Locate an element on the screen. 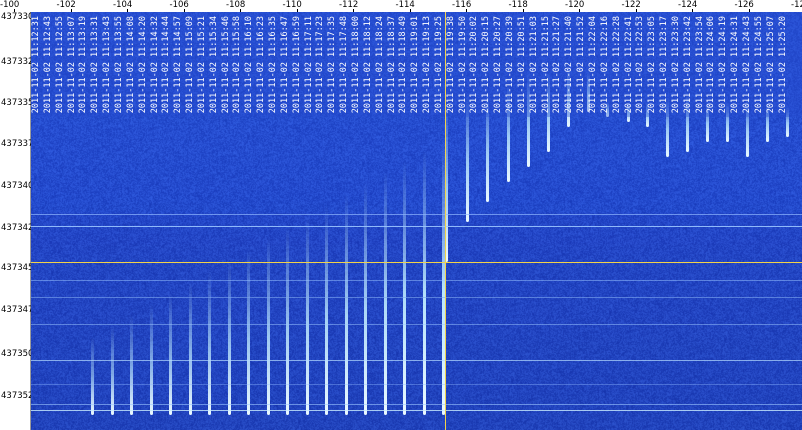 This screenshot has width=802, height=430. timestamp-label: 2011-11-02 11:16:35 is located at coordinates (273, 65).